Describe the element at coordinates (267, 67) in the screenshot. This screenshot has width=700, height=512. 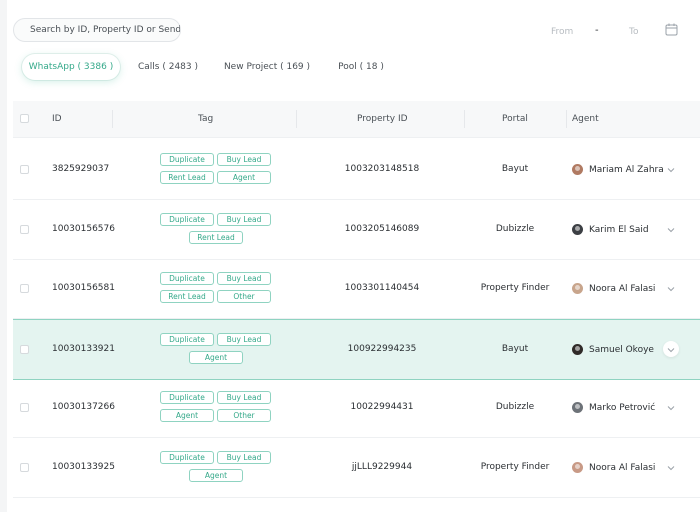
I see `tab-new-project: New Project ( 169 )` at that location.